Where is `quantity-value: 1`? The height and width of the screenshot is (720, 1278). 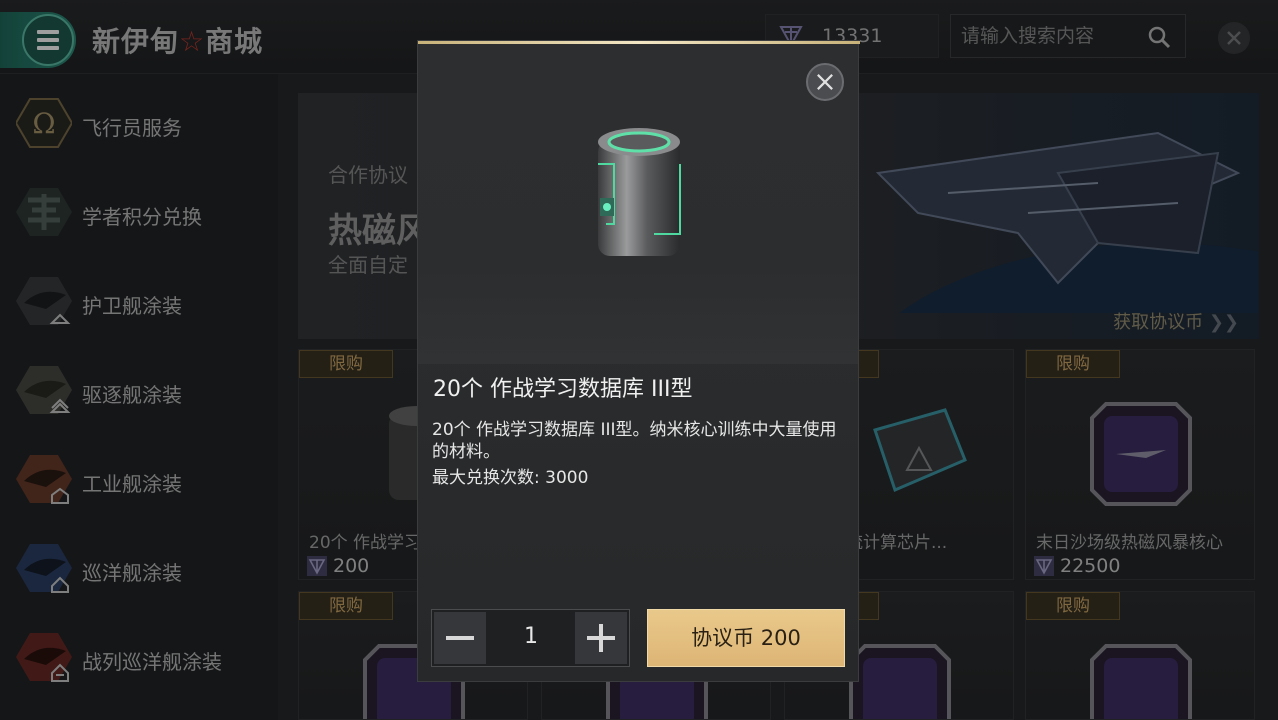 quantity-value: 1 is located at coordinates (531, 636).